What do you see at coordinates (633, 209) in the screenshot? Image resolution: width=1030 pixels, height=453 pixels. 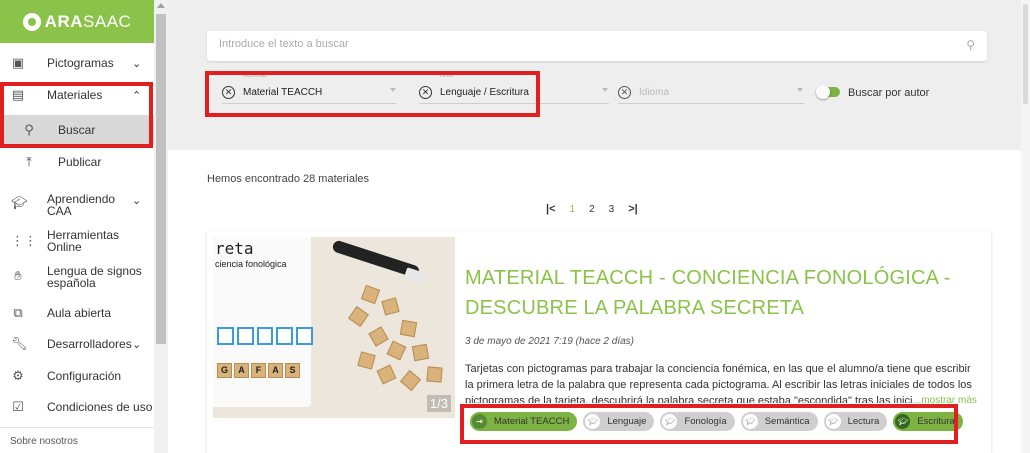 I see `last-page-icon: >|` at bounding box center [633, 209].